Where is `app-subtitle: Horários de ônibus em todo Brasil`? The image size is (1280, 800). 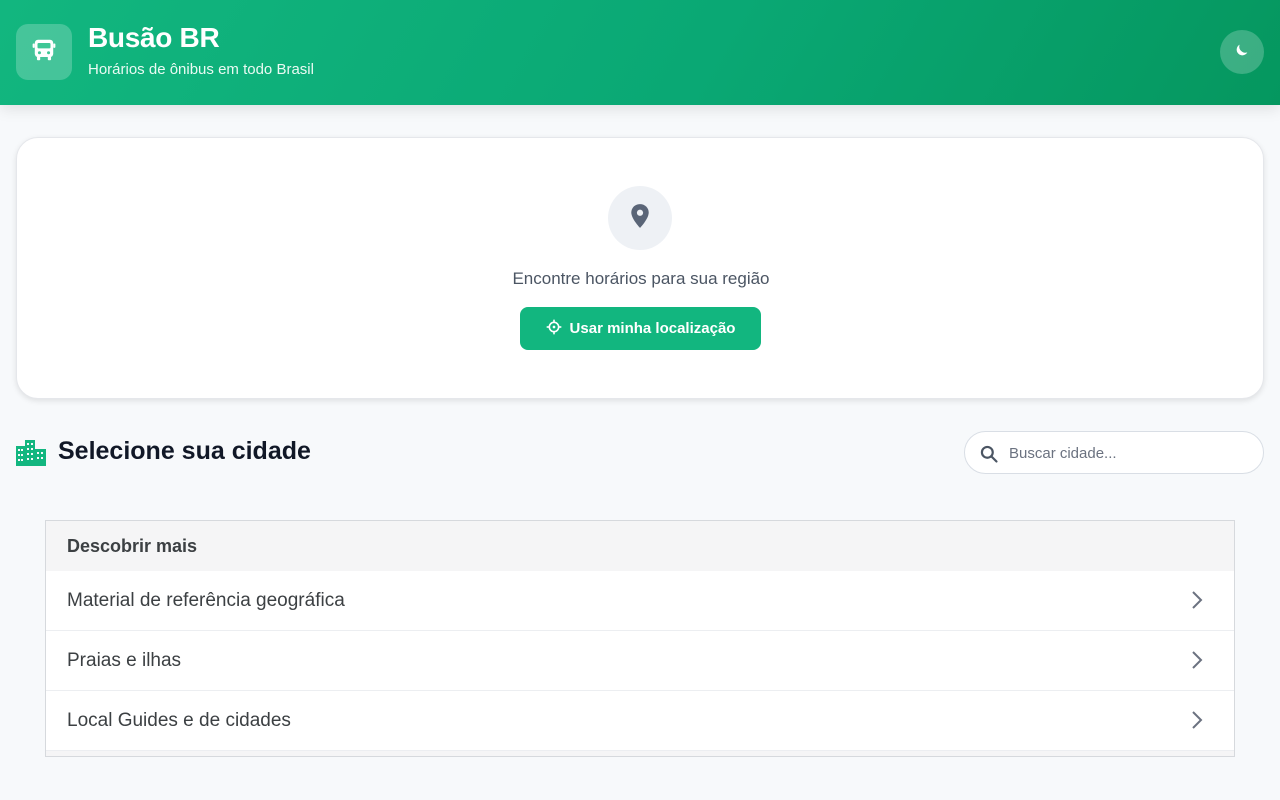
app-subtitle: Horários de ônibus em todo Brasil is located at coordinates (201, 69).